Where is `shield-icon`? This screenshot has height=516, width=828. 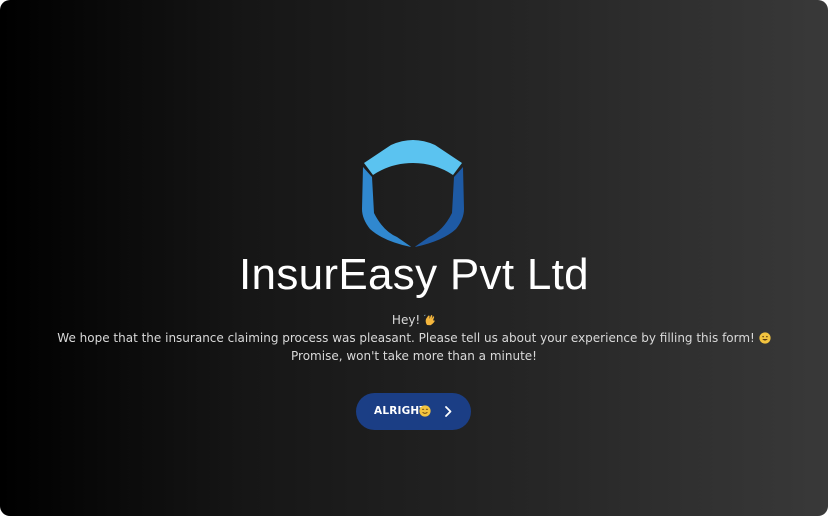
shield-icon is located at coordinates (413, 193).